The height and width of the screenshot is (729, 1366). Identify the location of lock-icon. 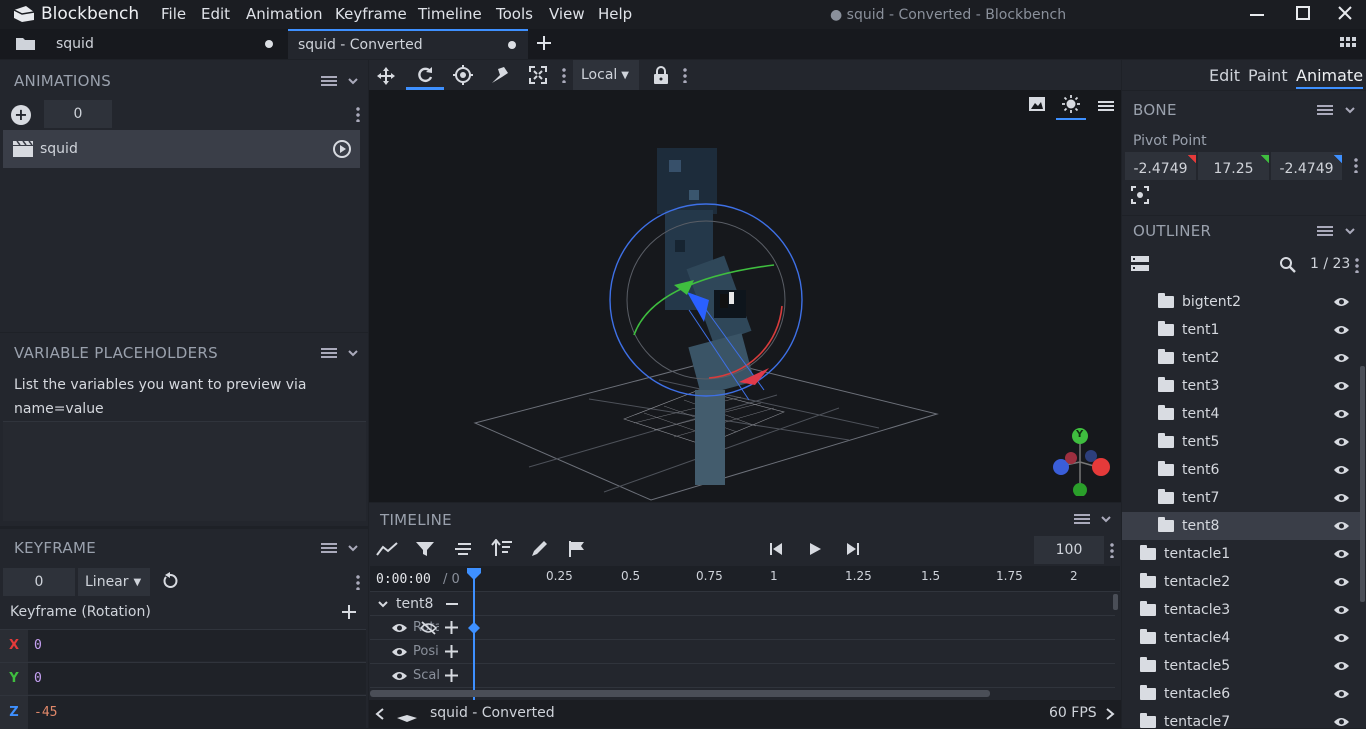
(661, 75).